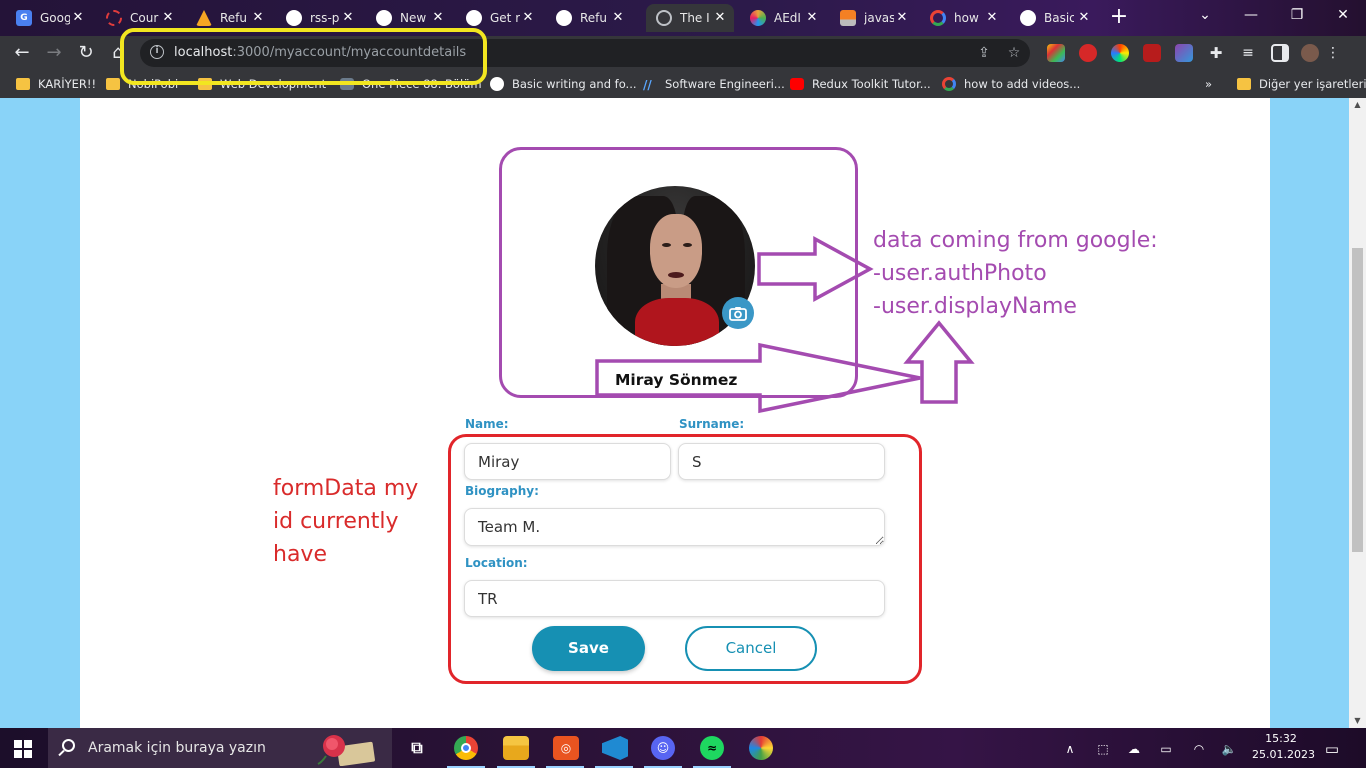  I want to click on onedrive-cloud-icon: ☁, so click(1134, 749).